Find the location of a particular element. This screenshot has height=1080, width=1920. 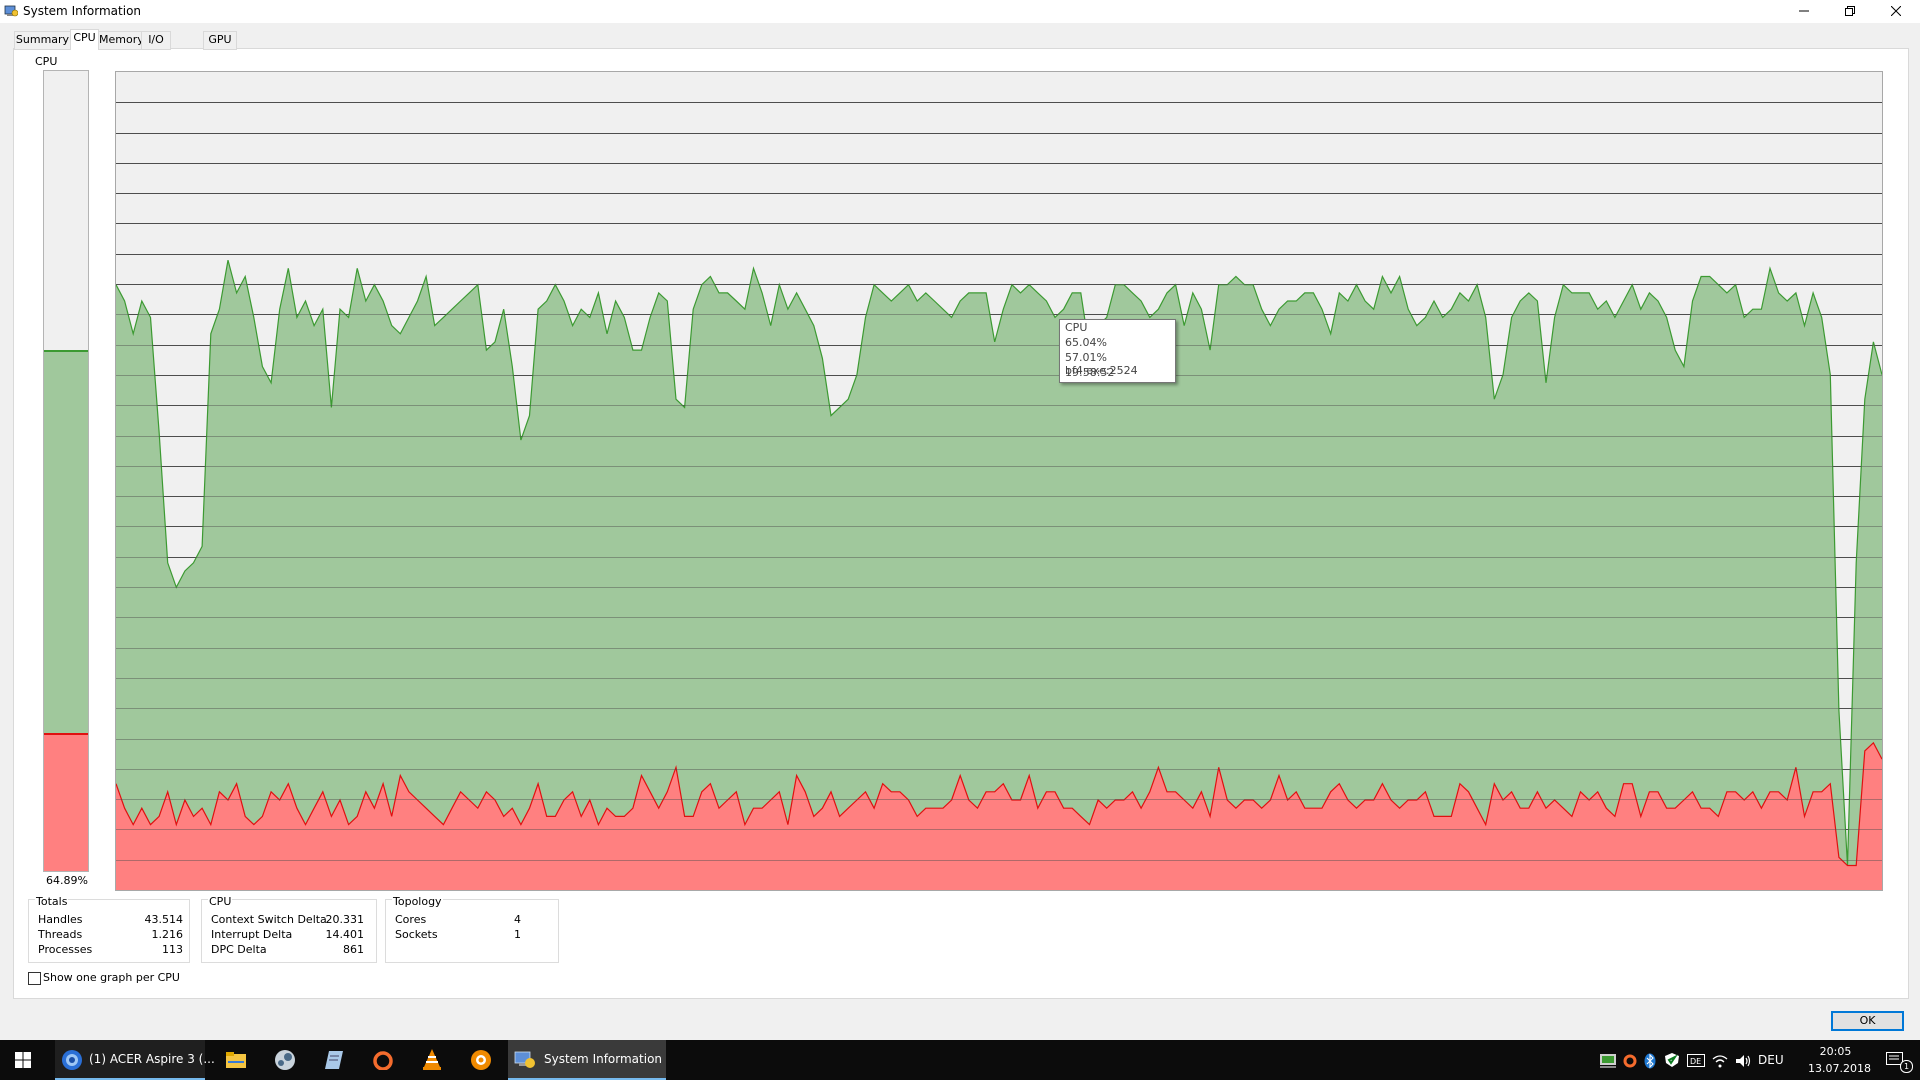

interrupt-label: Interrupt Delta is located at coordinates (252, 934).